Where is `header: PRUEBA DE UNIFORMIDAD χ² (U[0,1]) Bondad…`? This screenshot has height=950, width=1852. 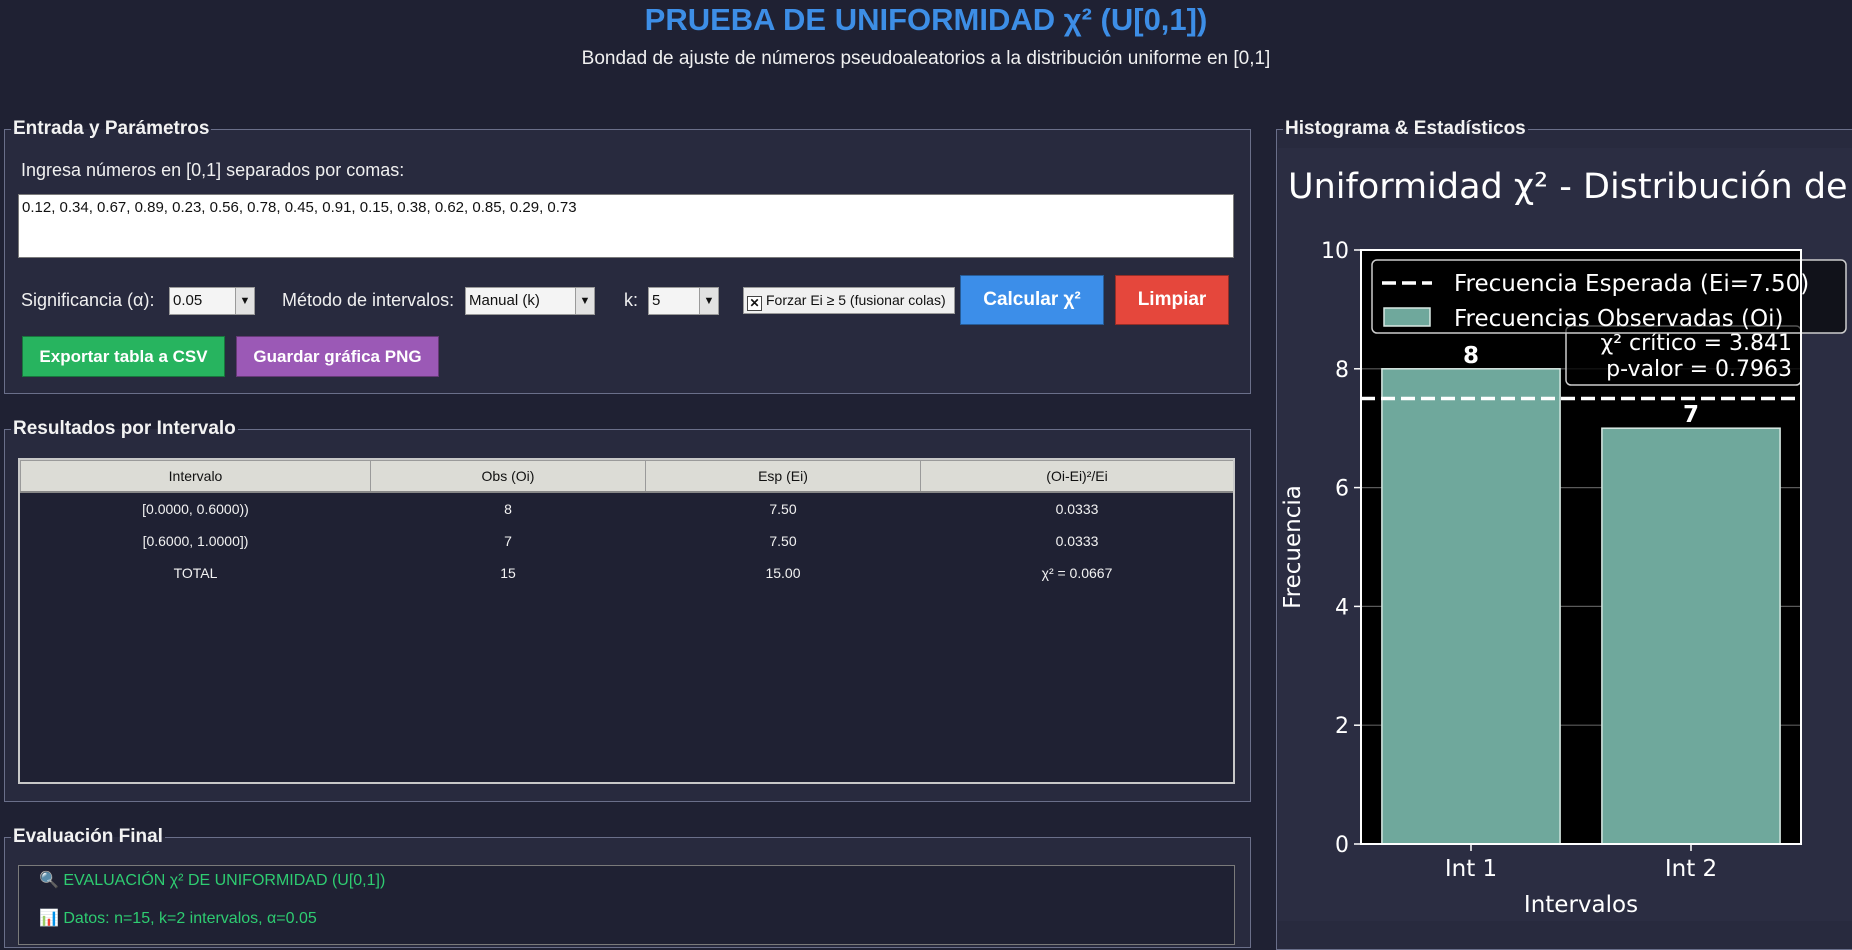 header: PRUEBA DE UNIFORMIDAD χ² (U[0,1]) Bondad… is located at coordinates (926, 59).